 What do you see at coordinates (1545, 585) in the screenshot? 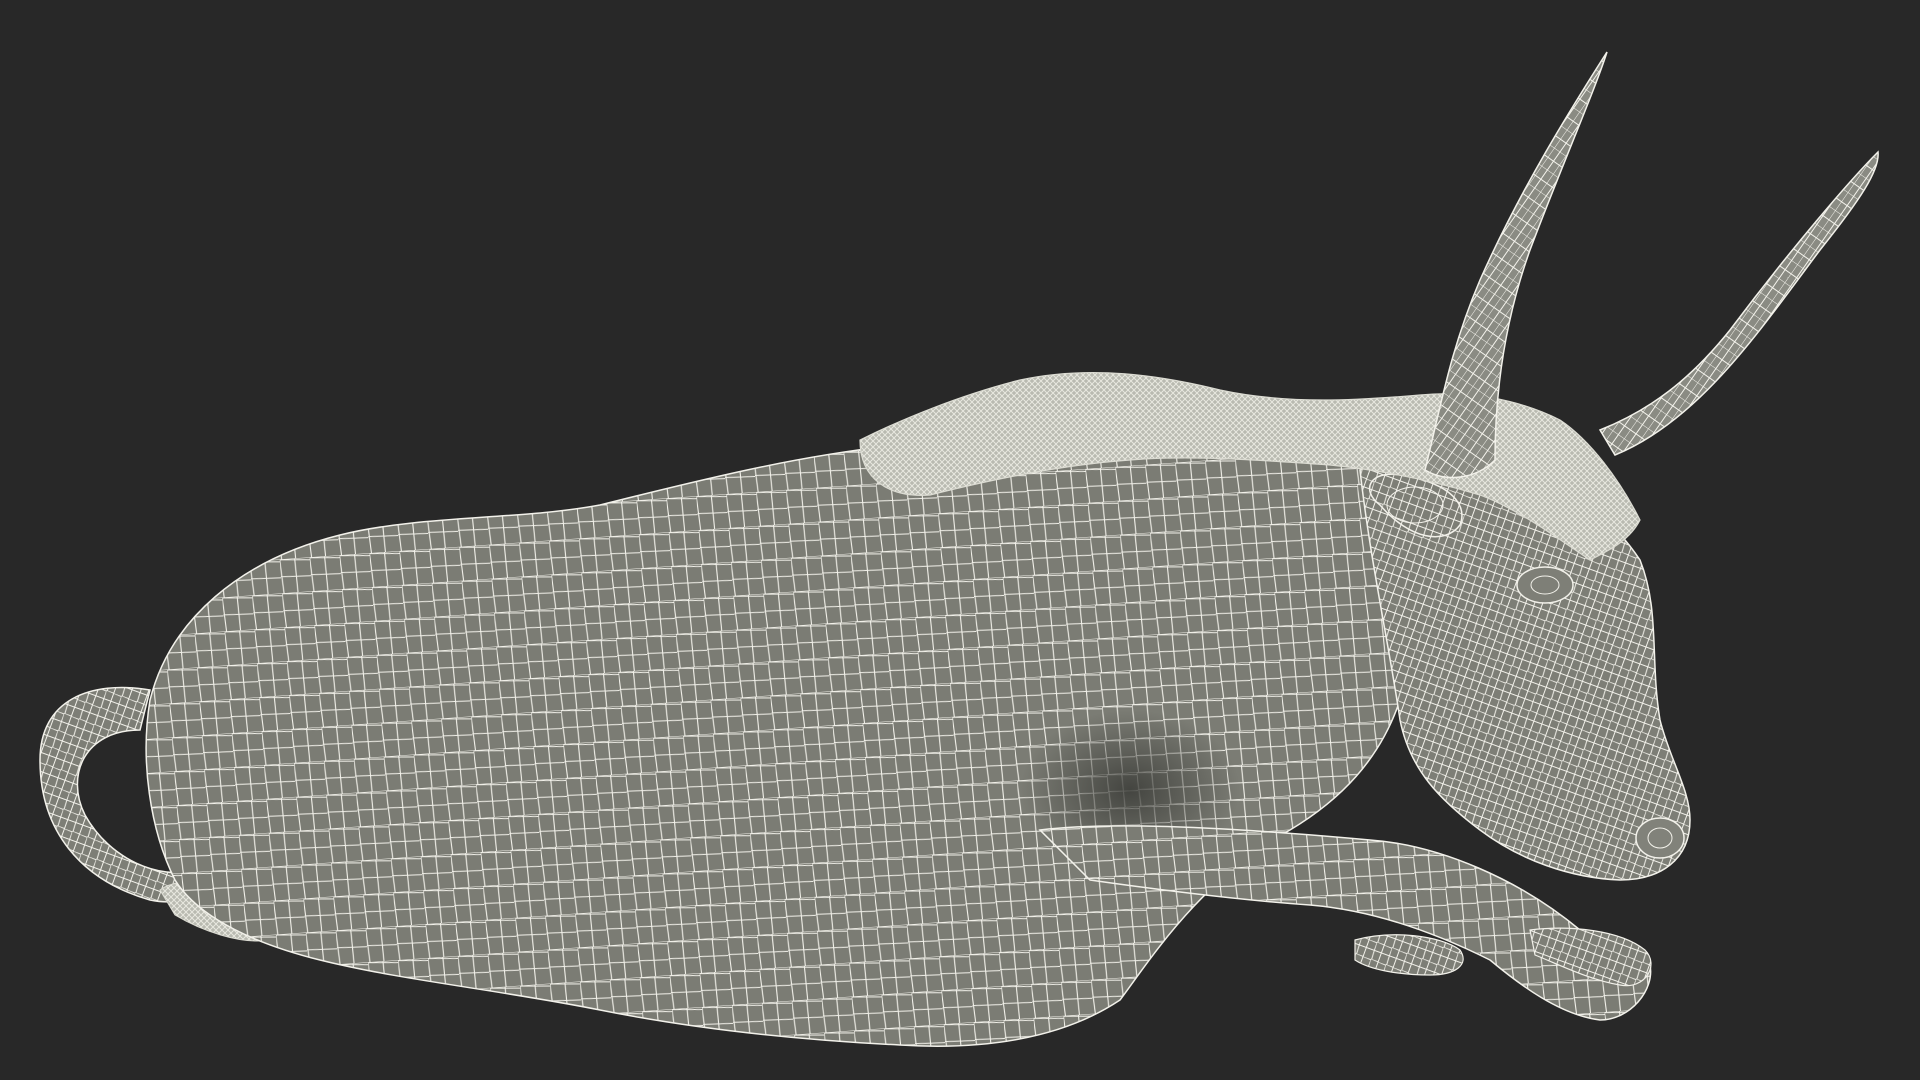
I see `eye` at bounding box center [1545, 585].